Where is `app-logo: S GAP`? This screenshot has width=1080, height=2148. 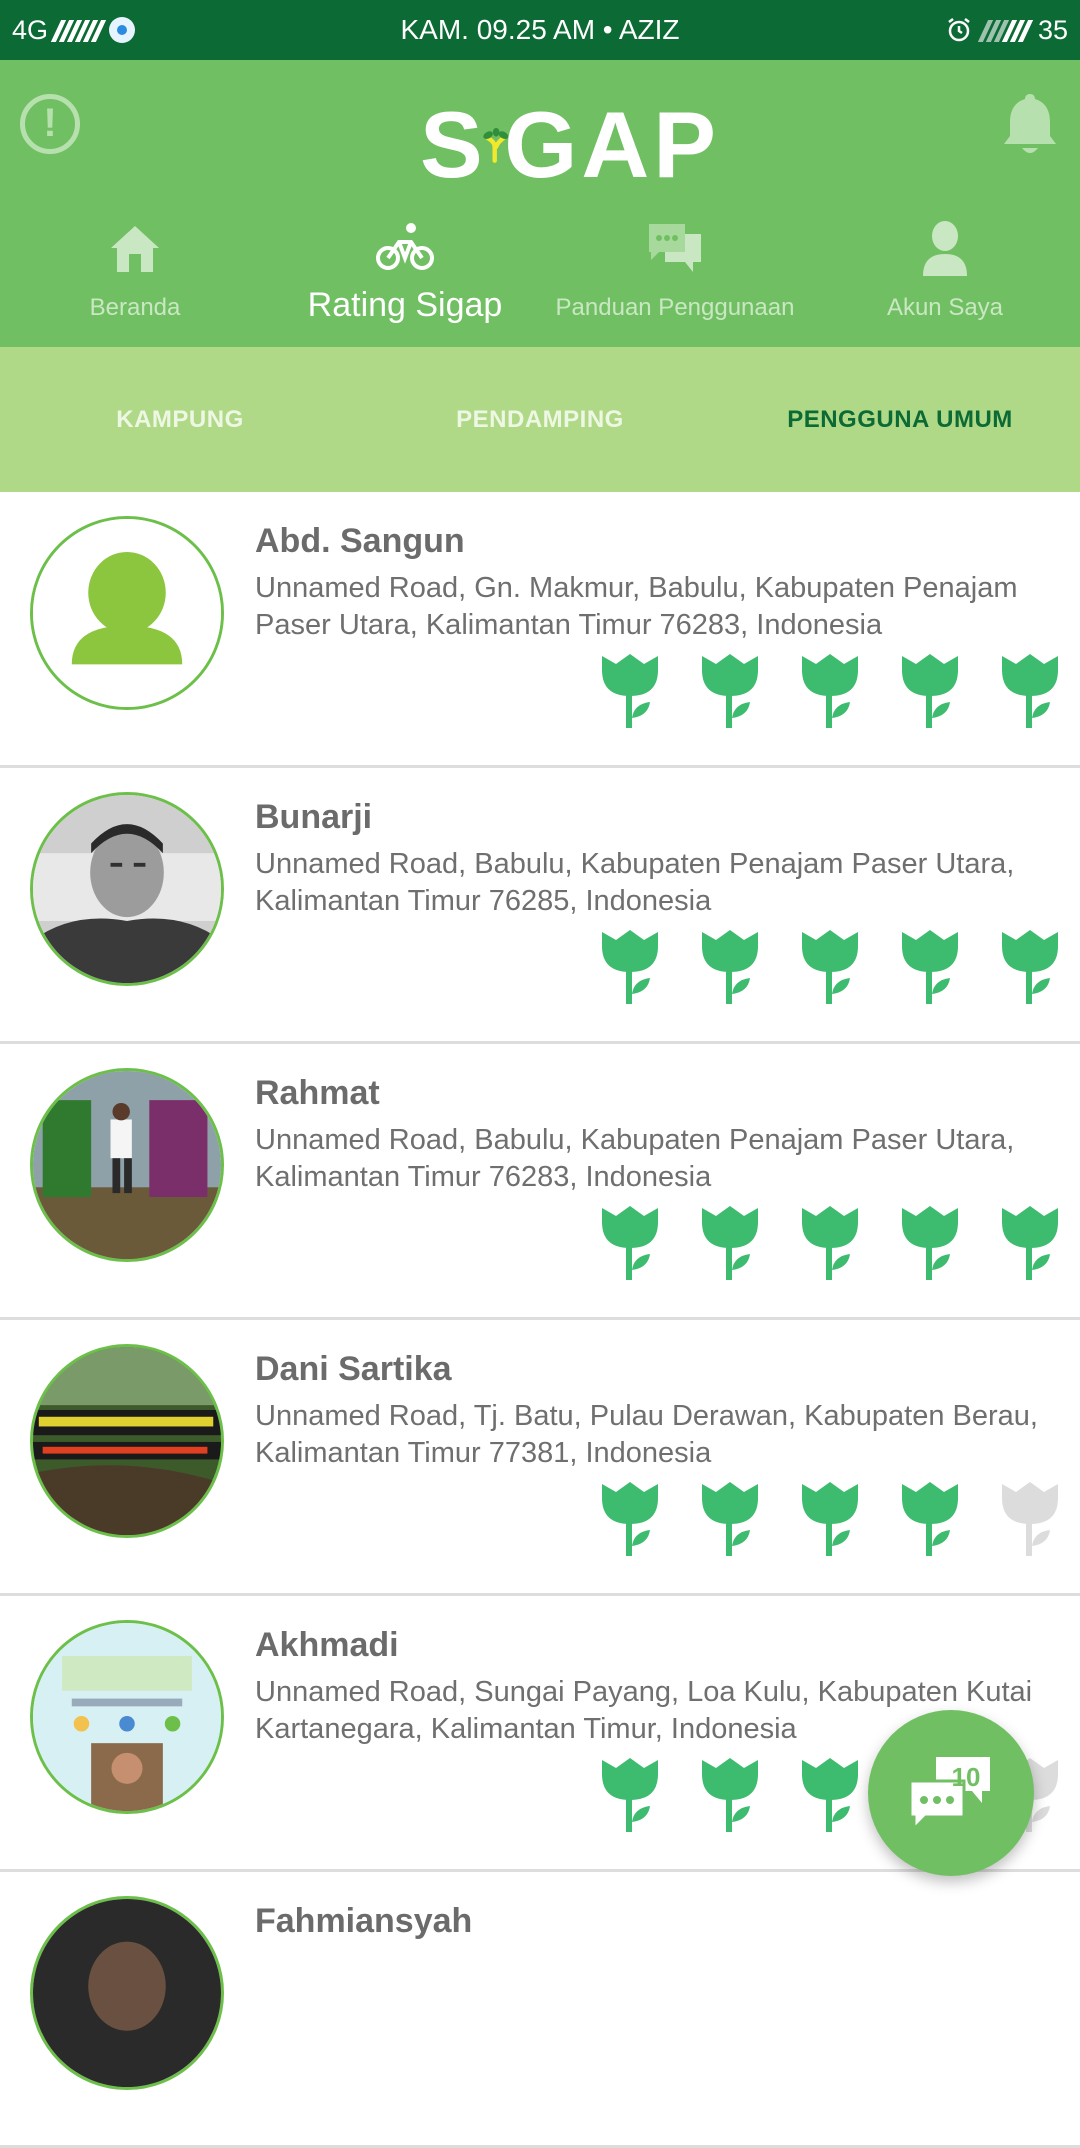
app-logo: S GAP is located at coordinates (570, 145).